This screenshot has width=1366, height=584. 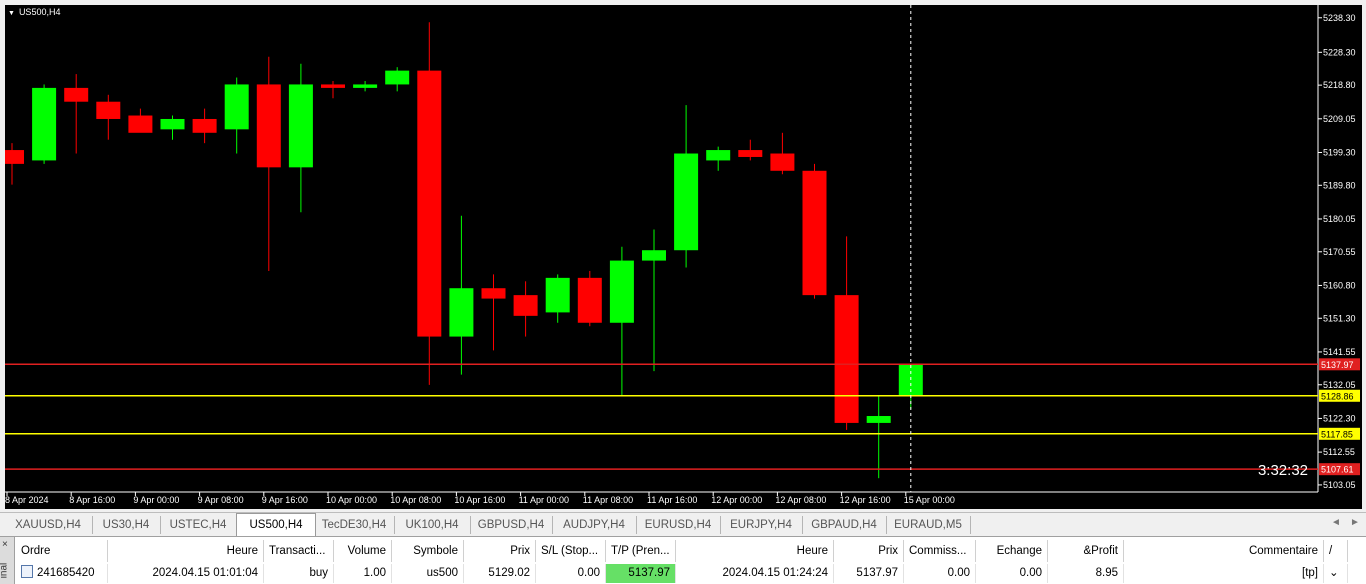 I want to click on col-header-open-time: Heure, so click(x=186, y=551).